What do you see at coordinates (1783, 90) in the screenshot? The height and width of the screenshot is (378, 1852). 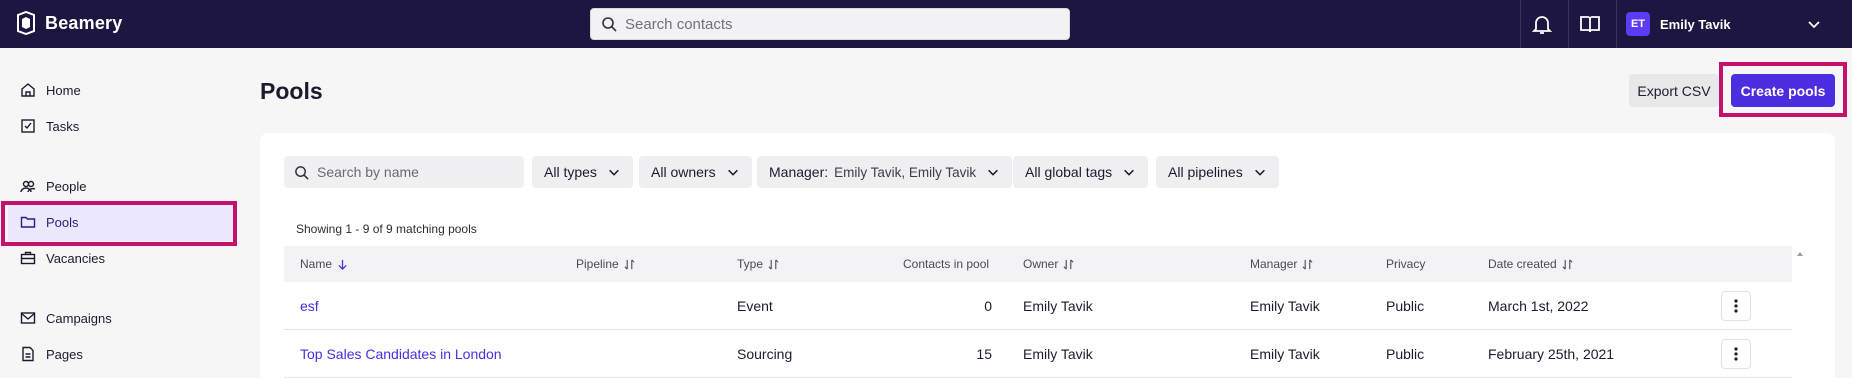 I see `create-pools-button: Create pools` at bounding box center [1783, 90].